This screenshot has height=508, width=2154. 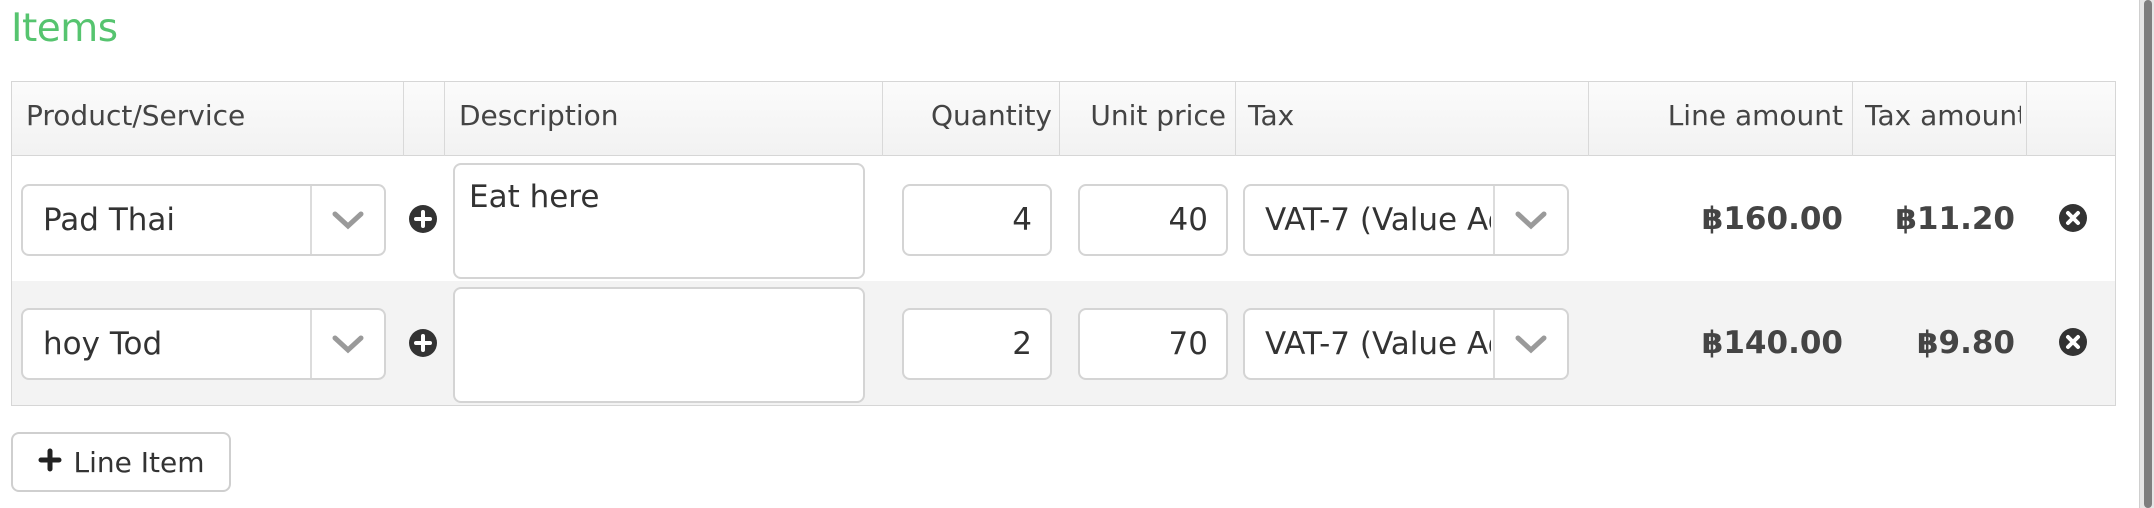 What do you see at coordinates (1955, 219) in the screenshot?
I see `tax-amount: ฿11.20` at bounding box center [1955, 219].